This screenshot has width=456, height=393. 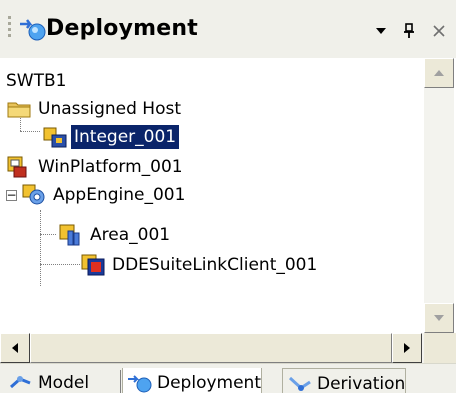 What do you see at coordinates (439, 195) in the screenshot?
I see `vertical-scrollbar` at bounding box center [439, 195].